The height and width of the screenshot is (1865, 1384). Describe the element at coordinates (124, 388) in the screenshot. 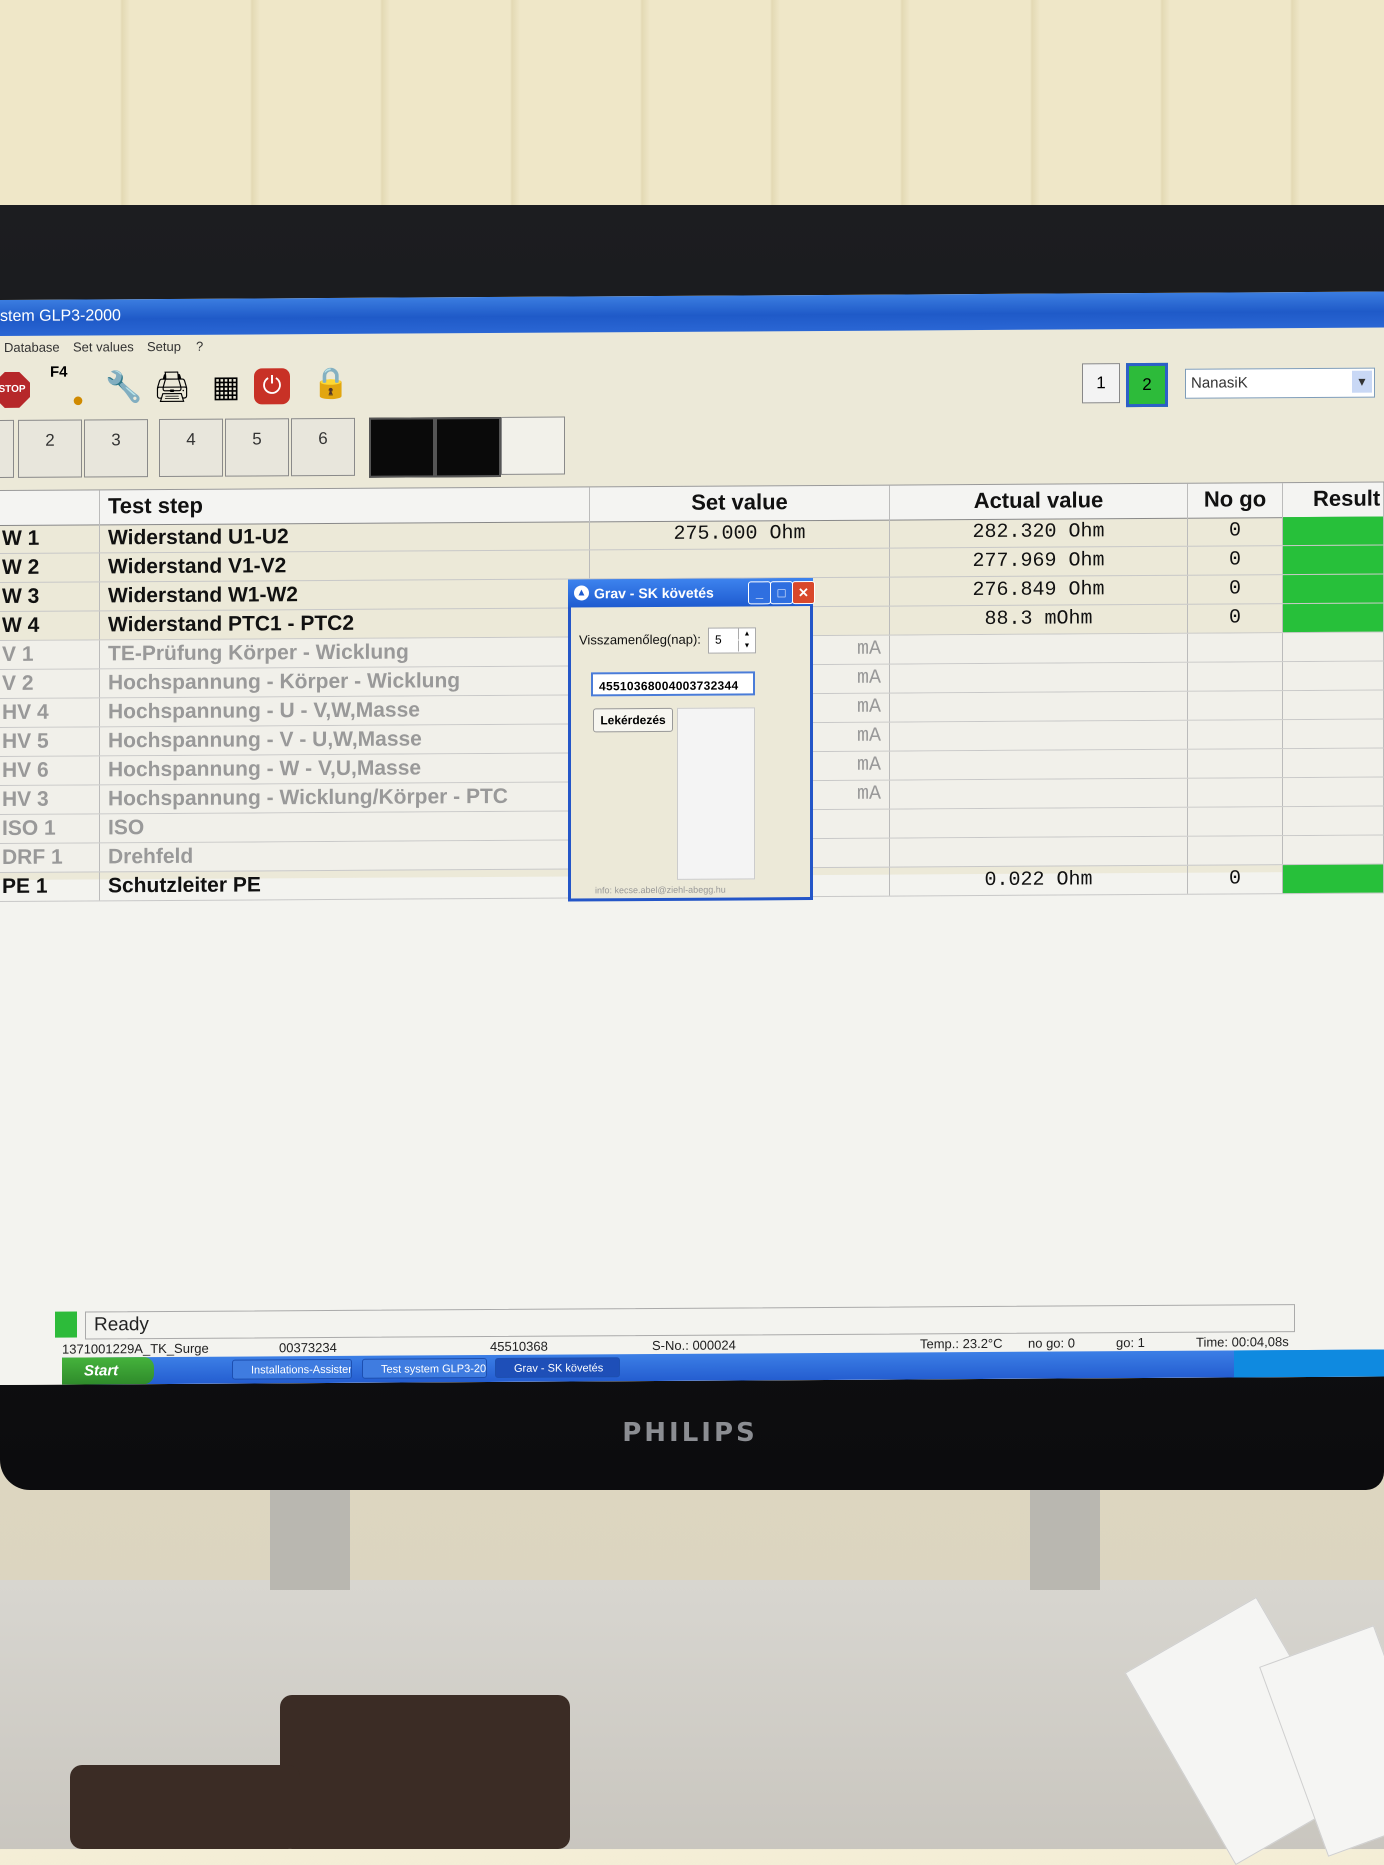

I see `ie-settings-icon: 🔧` at that location.